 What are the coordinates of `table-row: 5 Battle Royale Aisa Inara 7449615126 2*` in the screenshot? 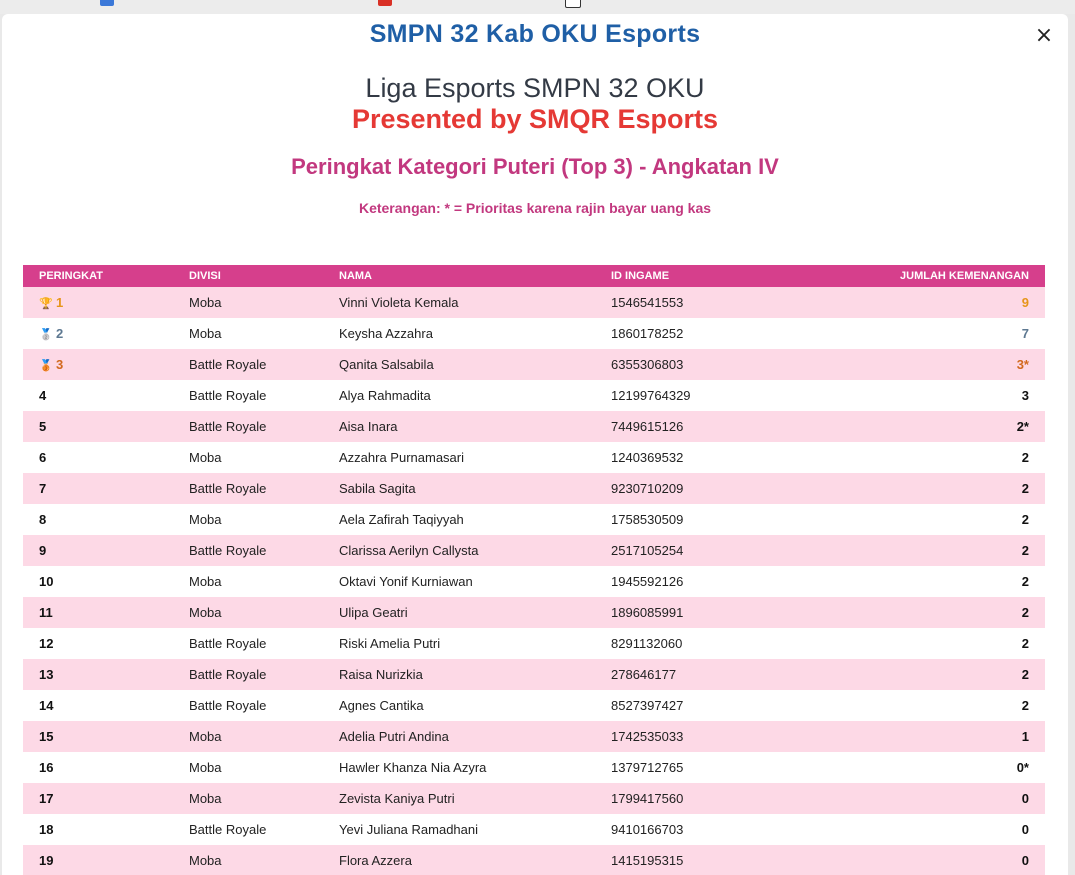 It's located at (534, 426).